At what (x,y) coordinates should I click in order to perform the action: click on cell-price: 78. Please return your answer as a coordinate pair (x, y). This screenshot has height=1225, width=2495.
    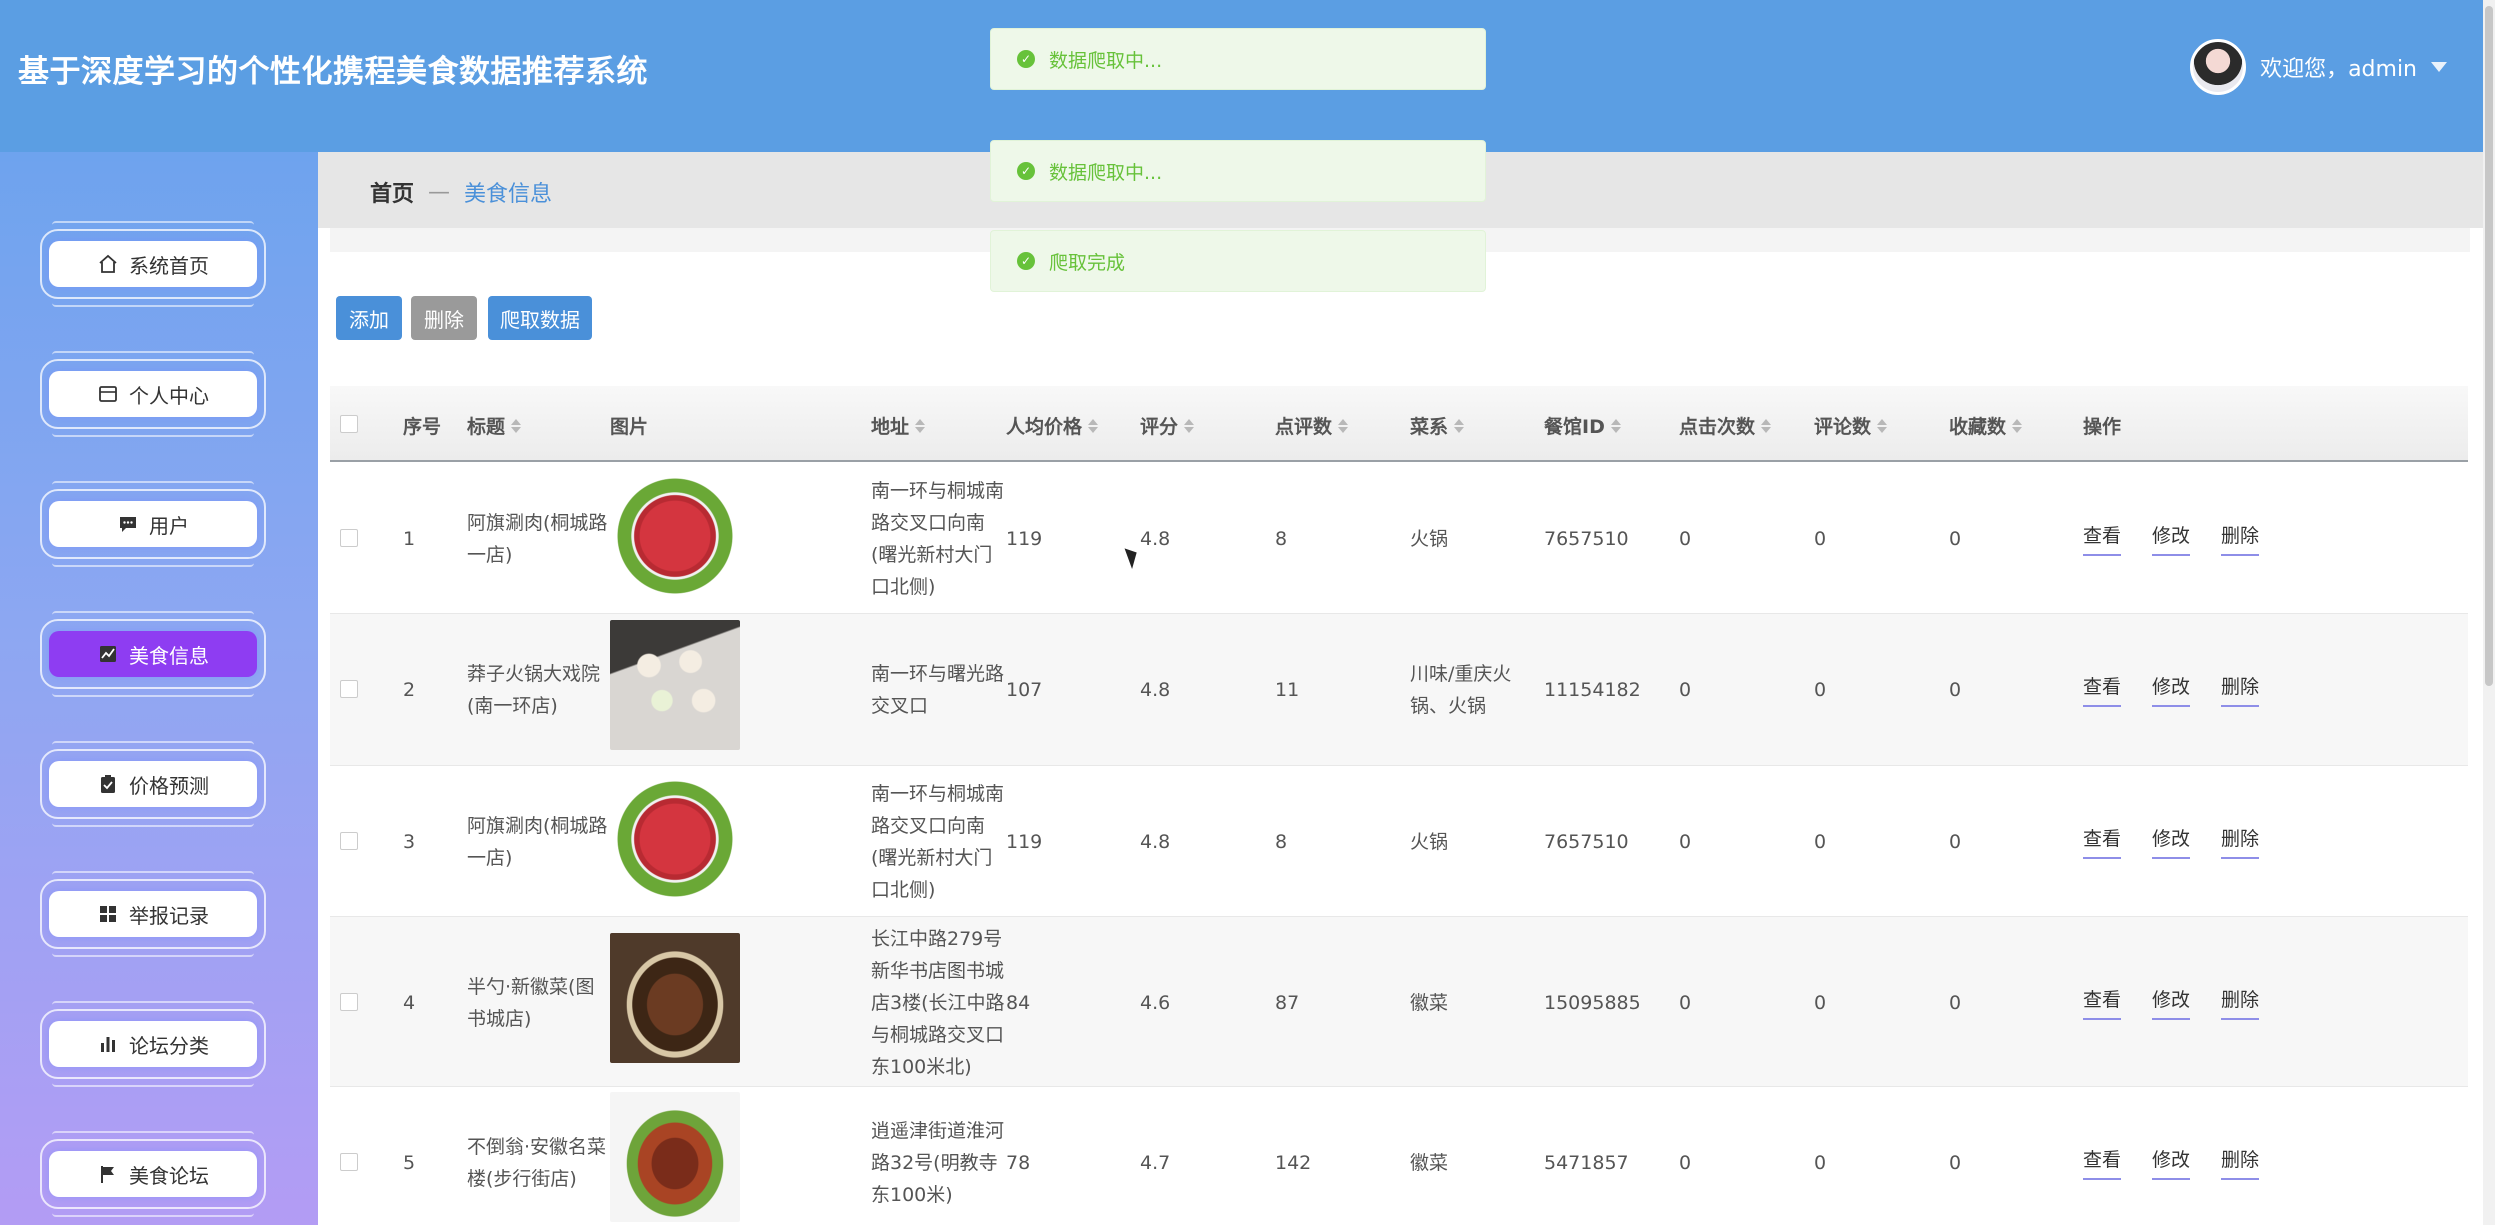
    Looking at the image, I should click on (1018, 1163).